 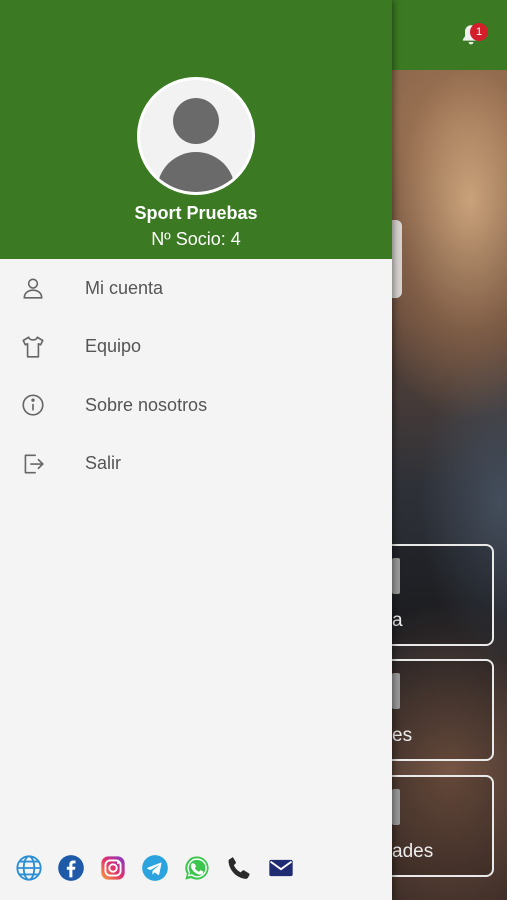 What do you see at coordinates (124, 287) in the screenshot?
I see `menu-item-label: Mi cuenta` at bounding box center [124, 287].